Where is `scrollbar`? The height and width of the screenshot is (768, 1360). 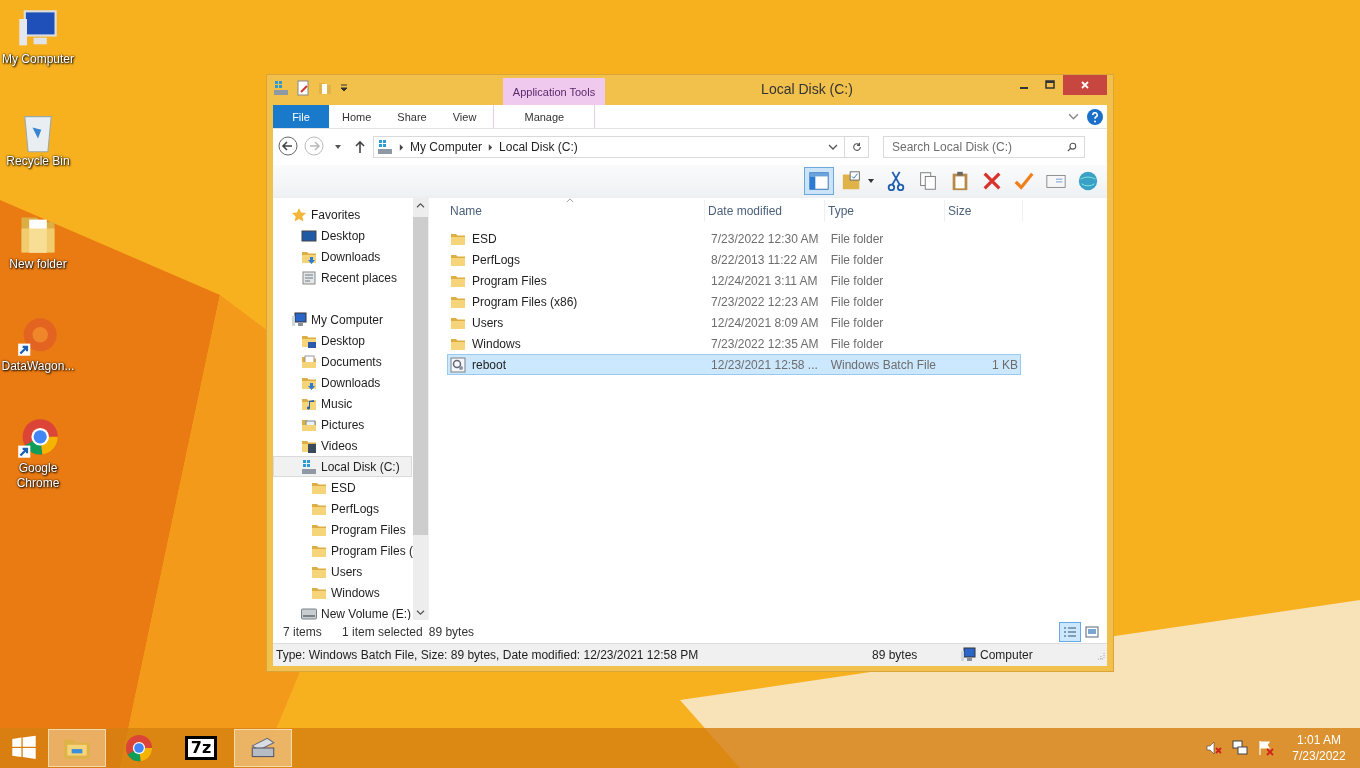
scrollbar is located at coordinates (420, 409).